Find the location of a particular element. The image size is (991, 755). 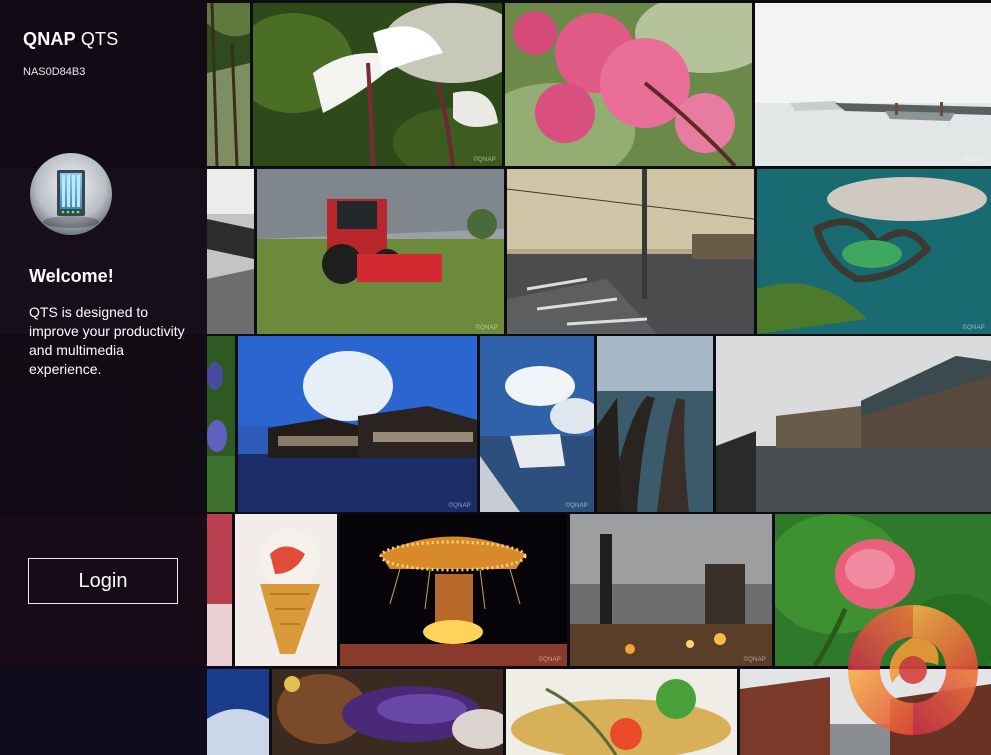

login-button: Login is located at coordinates (103, 581).